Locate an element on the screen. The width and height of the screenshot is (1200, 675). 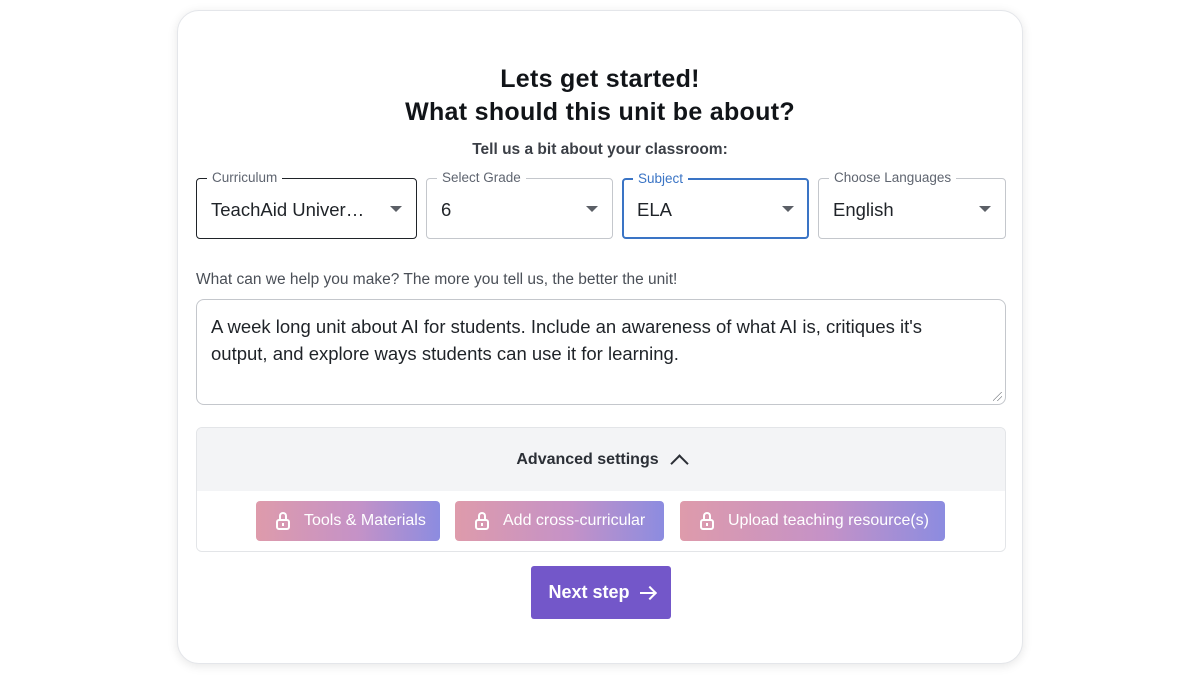
chevron-up-icon is located at coordinates (679, 463).